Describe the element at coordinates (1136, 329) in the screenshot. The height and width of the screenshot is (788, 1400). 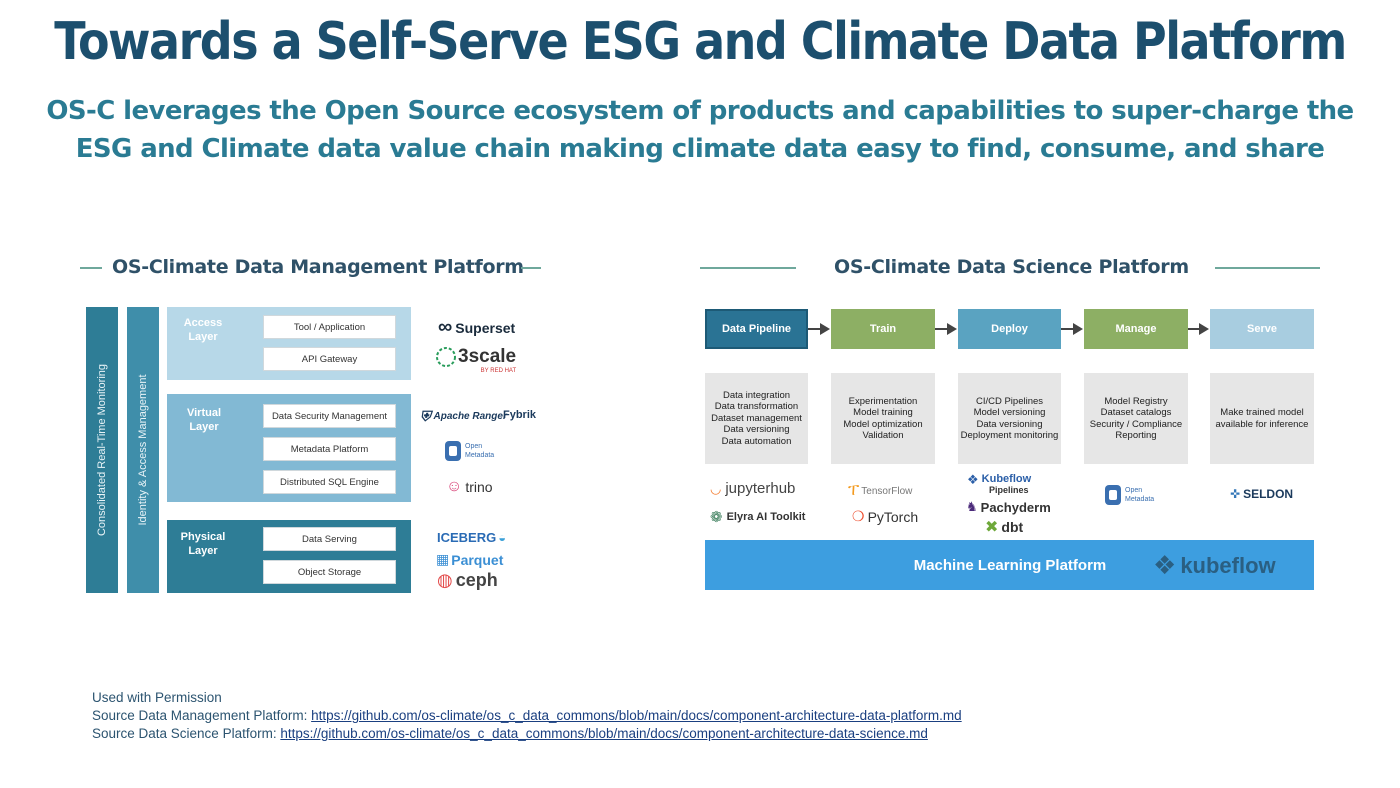
I see `step-manage: Manage` at that location.